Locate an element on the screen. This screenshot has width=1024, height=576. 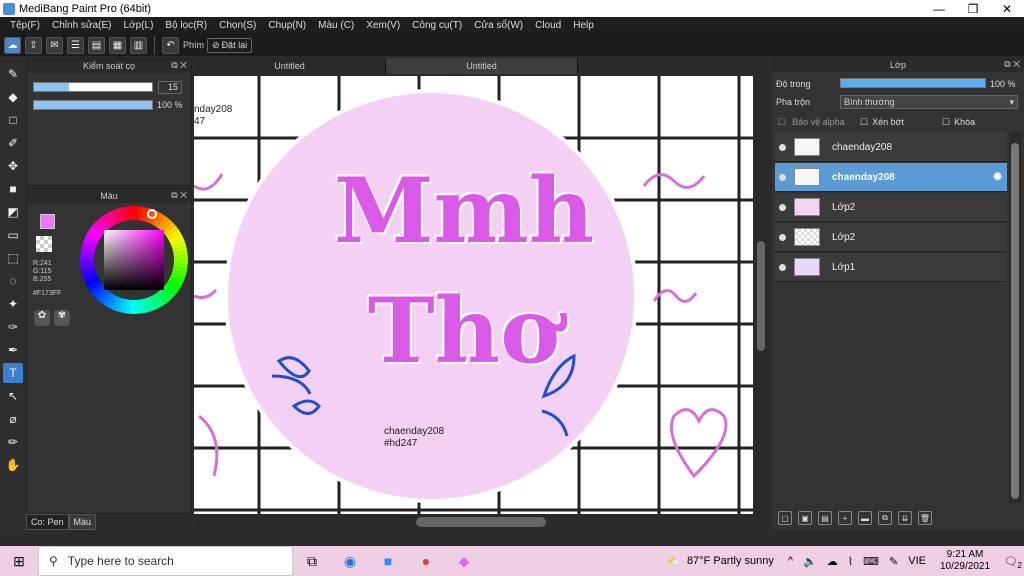
layer-row: chaenday208 is located at coordinates (891, 147).